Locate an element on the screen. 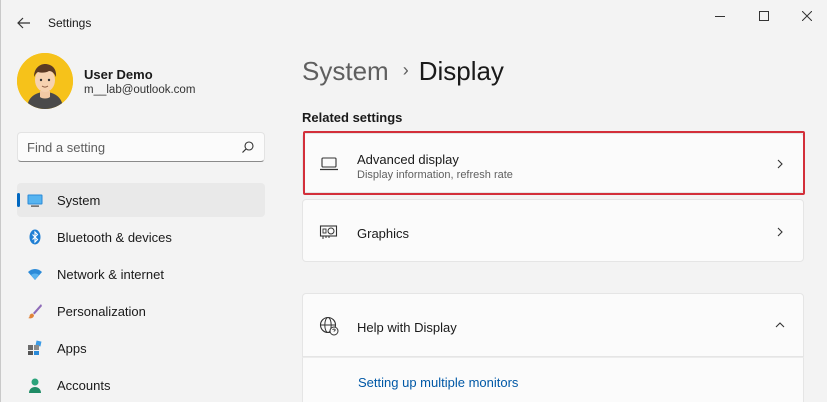 This screenshot has height=402, width=827. sidebar-item-label: System is located at coordinates (79, 200).